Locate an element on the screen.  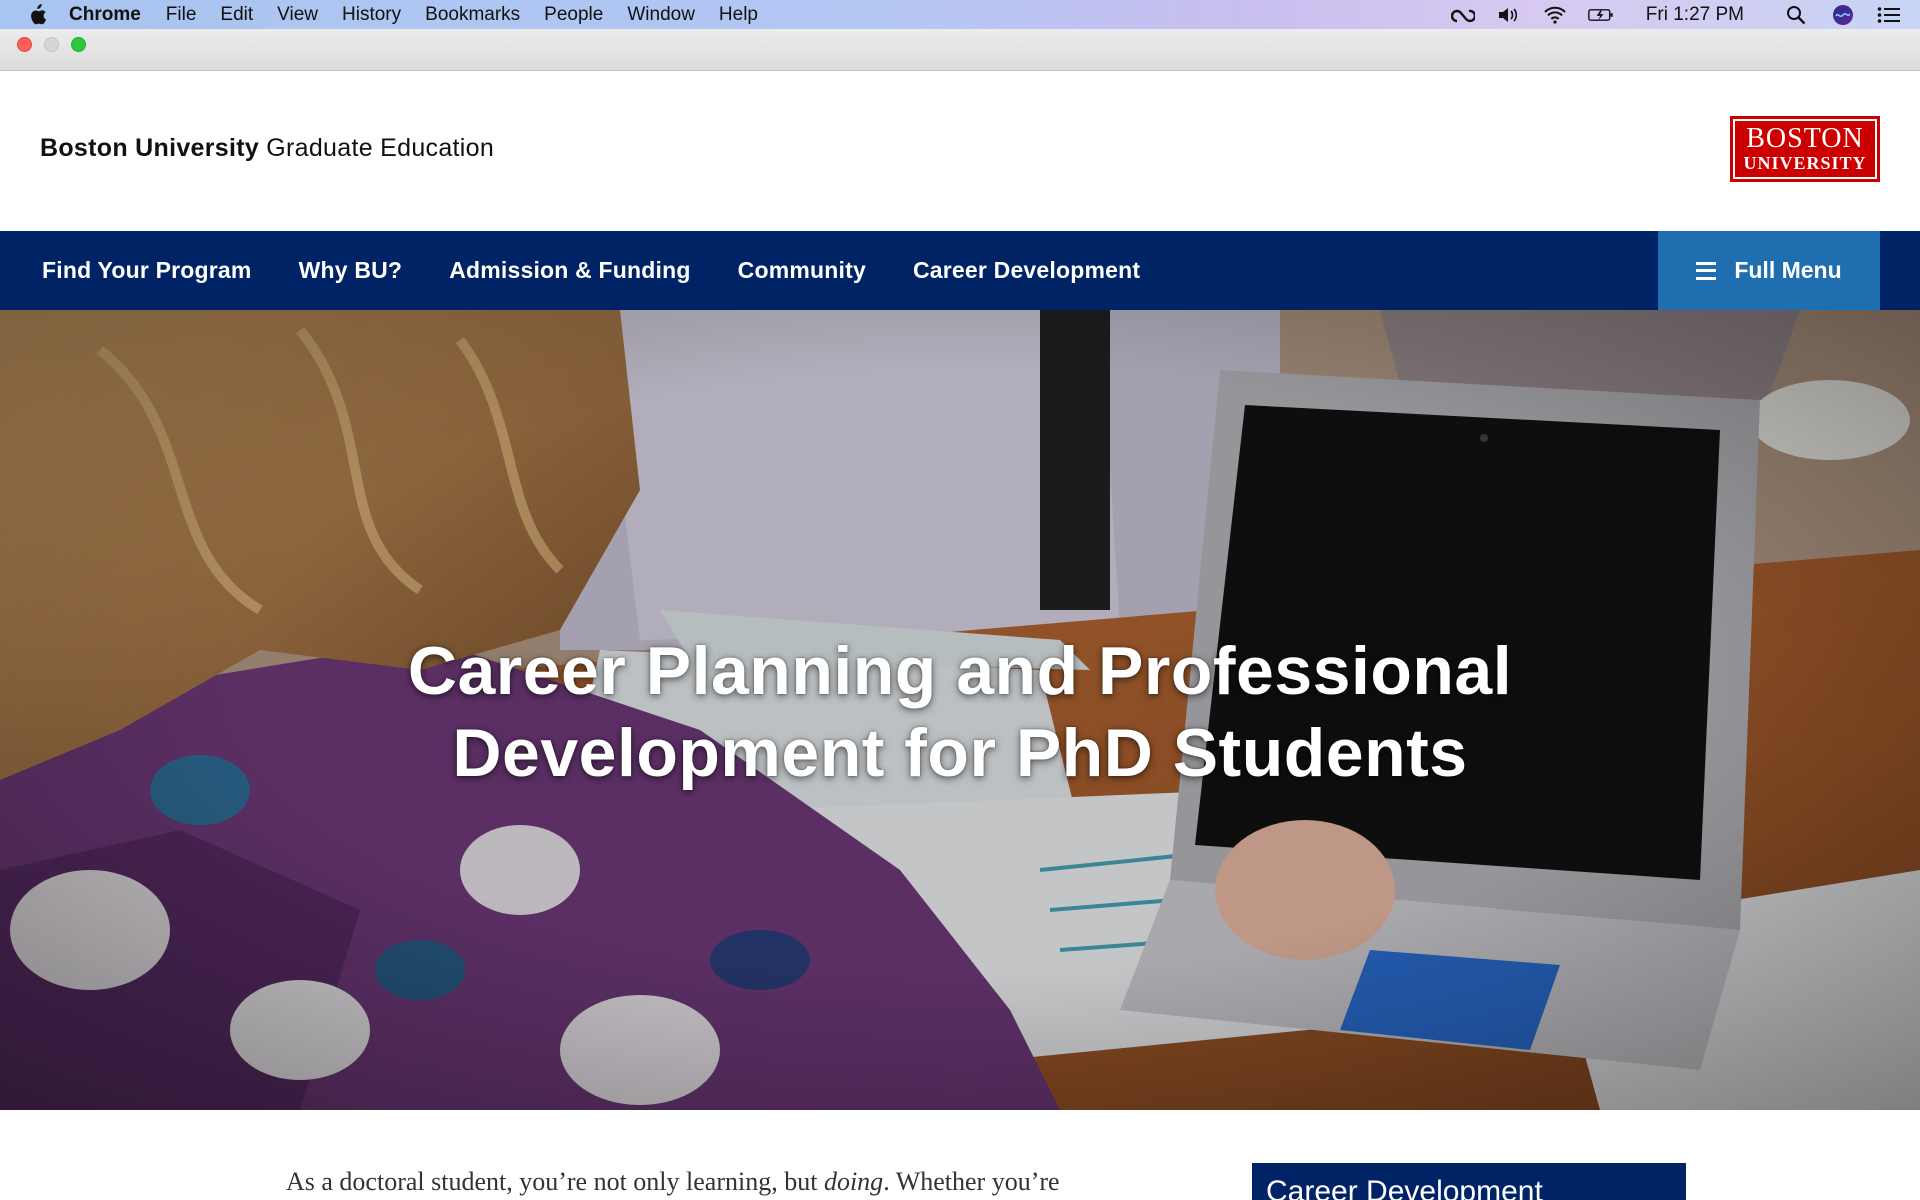
volume-icon is located at coordinates (1509, 15).